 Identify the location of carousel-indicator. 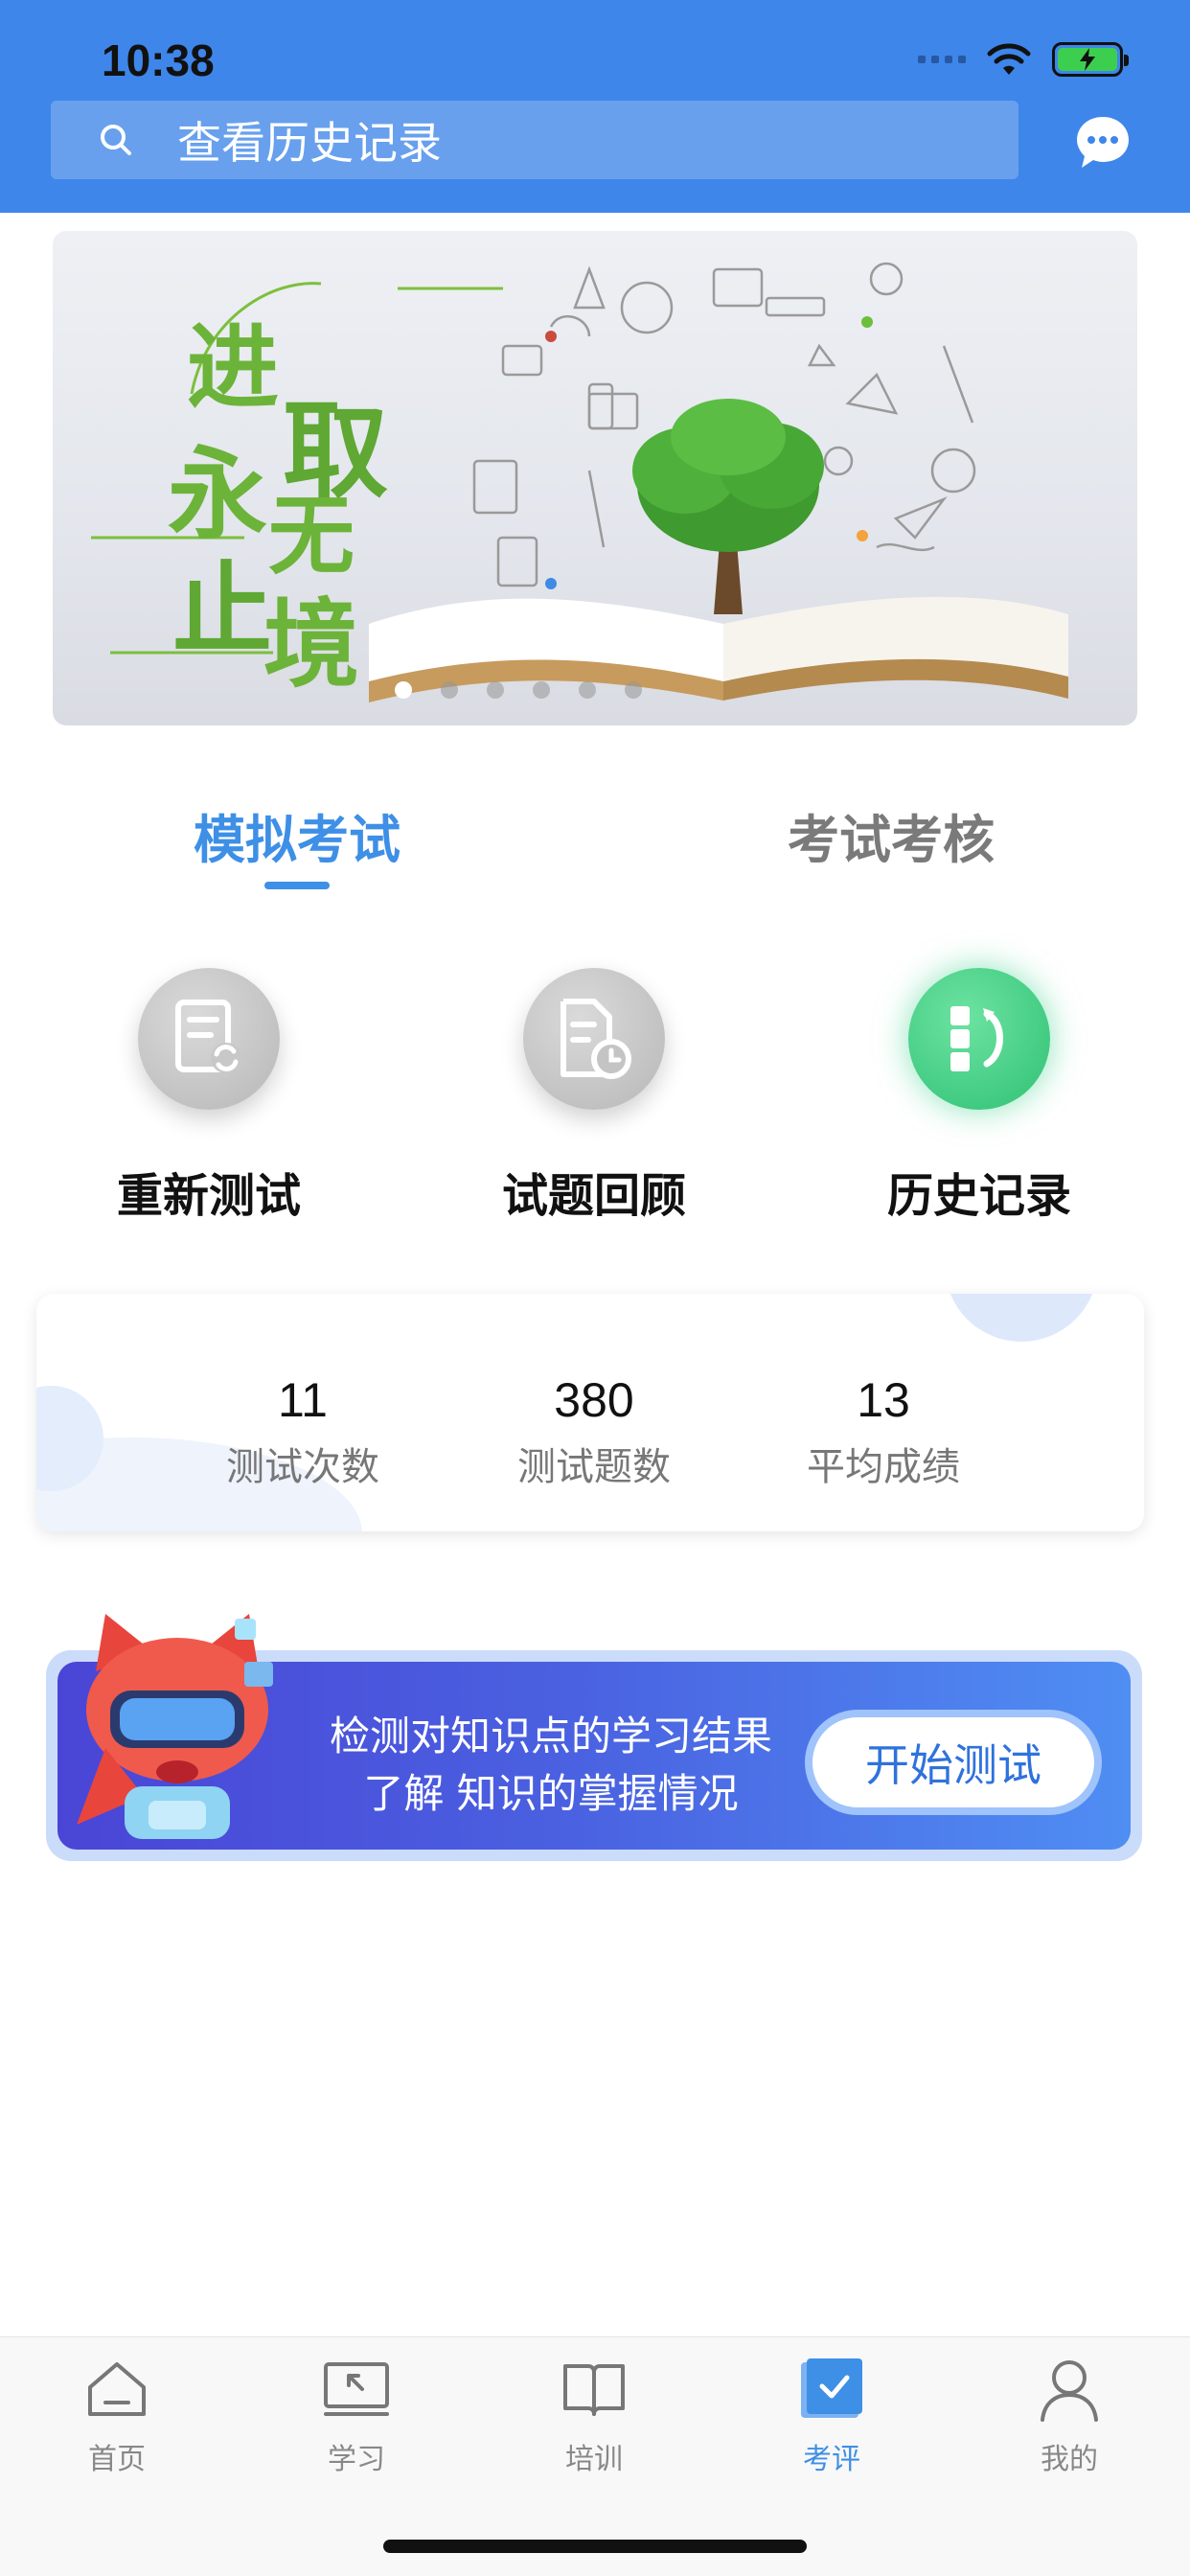
(595, 690).